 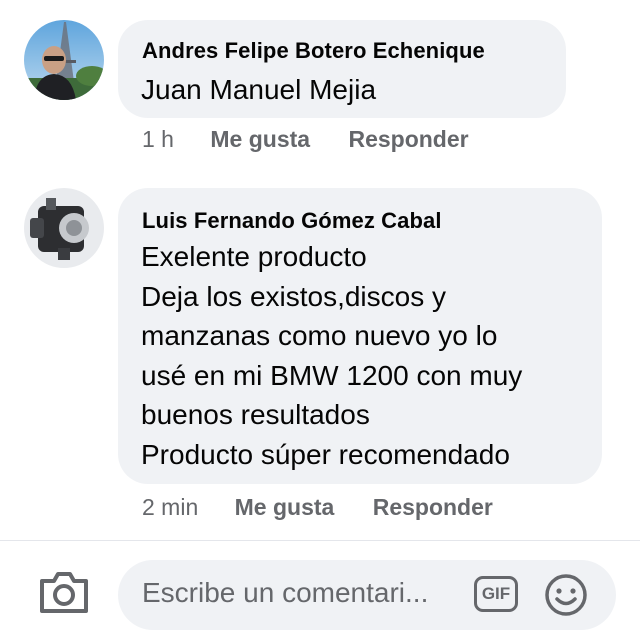 I want to click on emoji-icon, so click(x=566, y=595).